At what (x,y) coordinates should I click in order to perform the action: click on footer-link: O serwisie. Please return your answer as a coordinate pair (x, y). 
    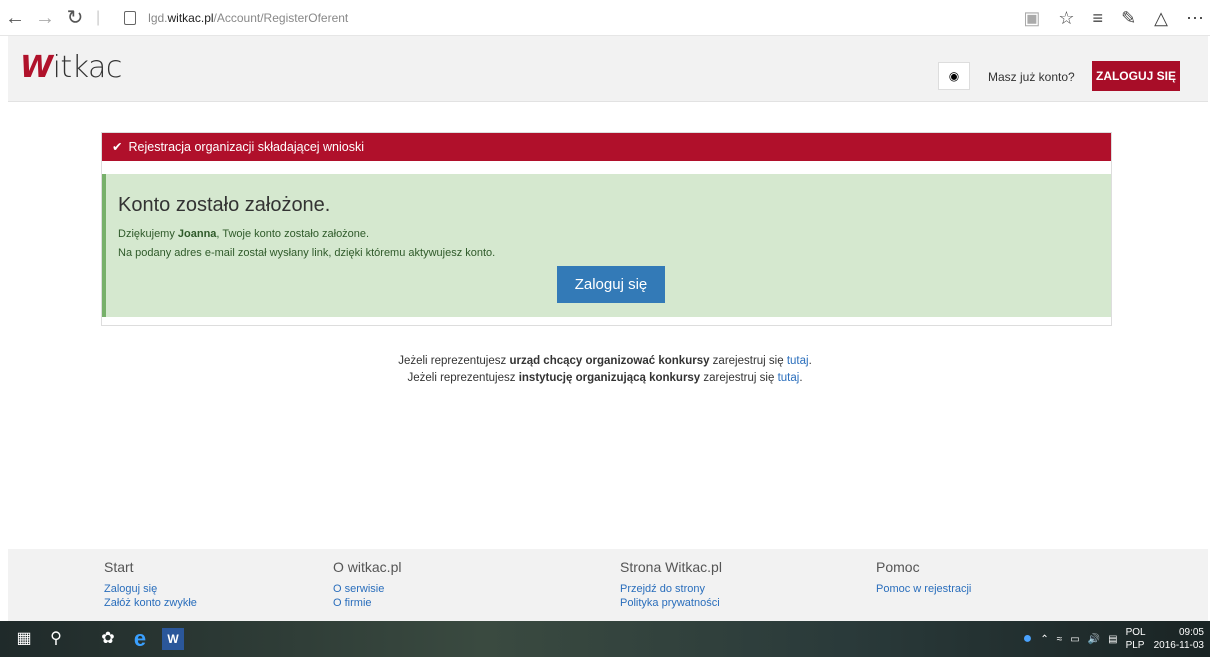
    Looking at the image, I should click on (367, 589).